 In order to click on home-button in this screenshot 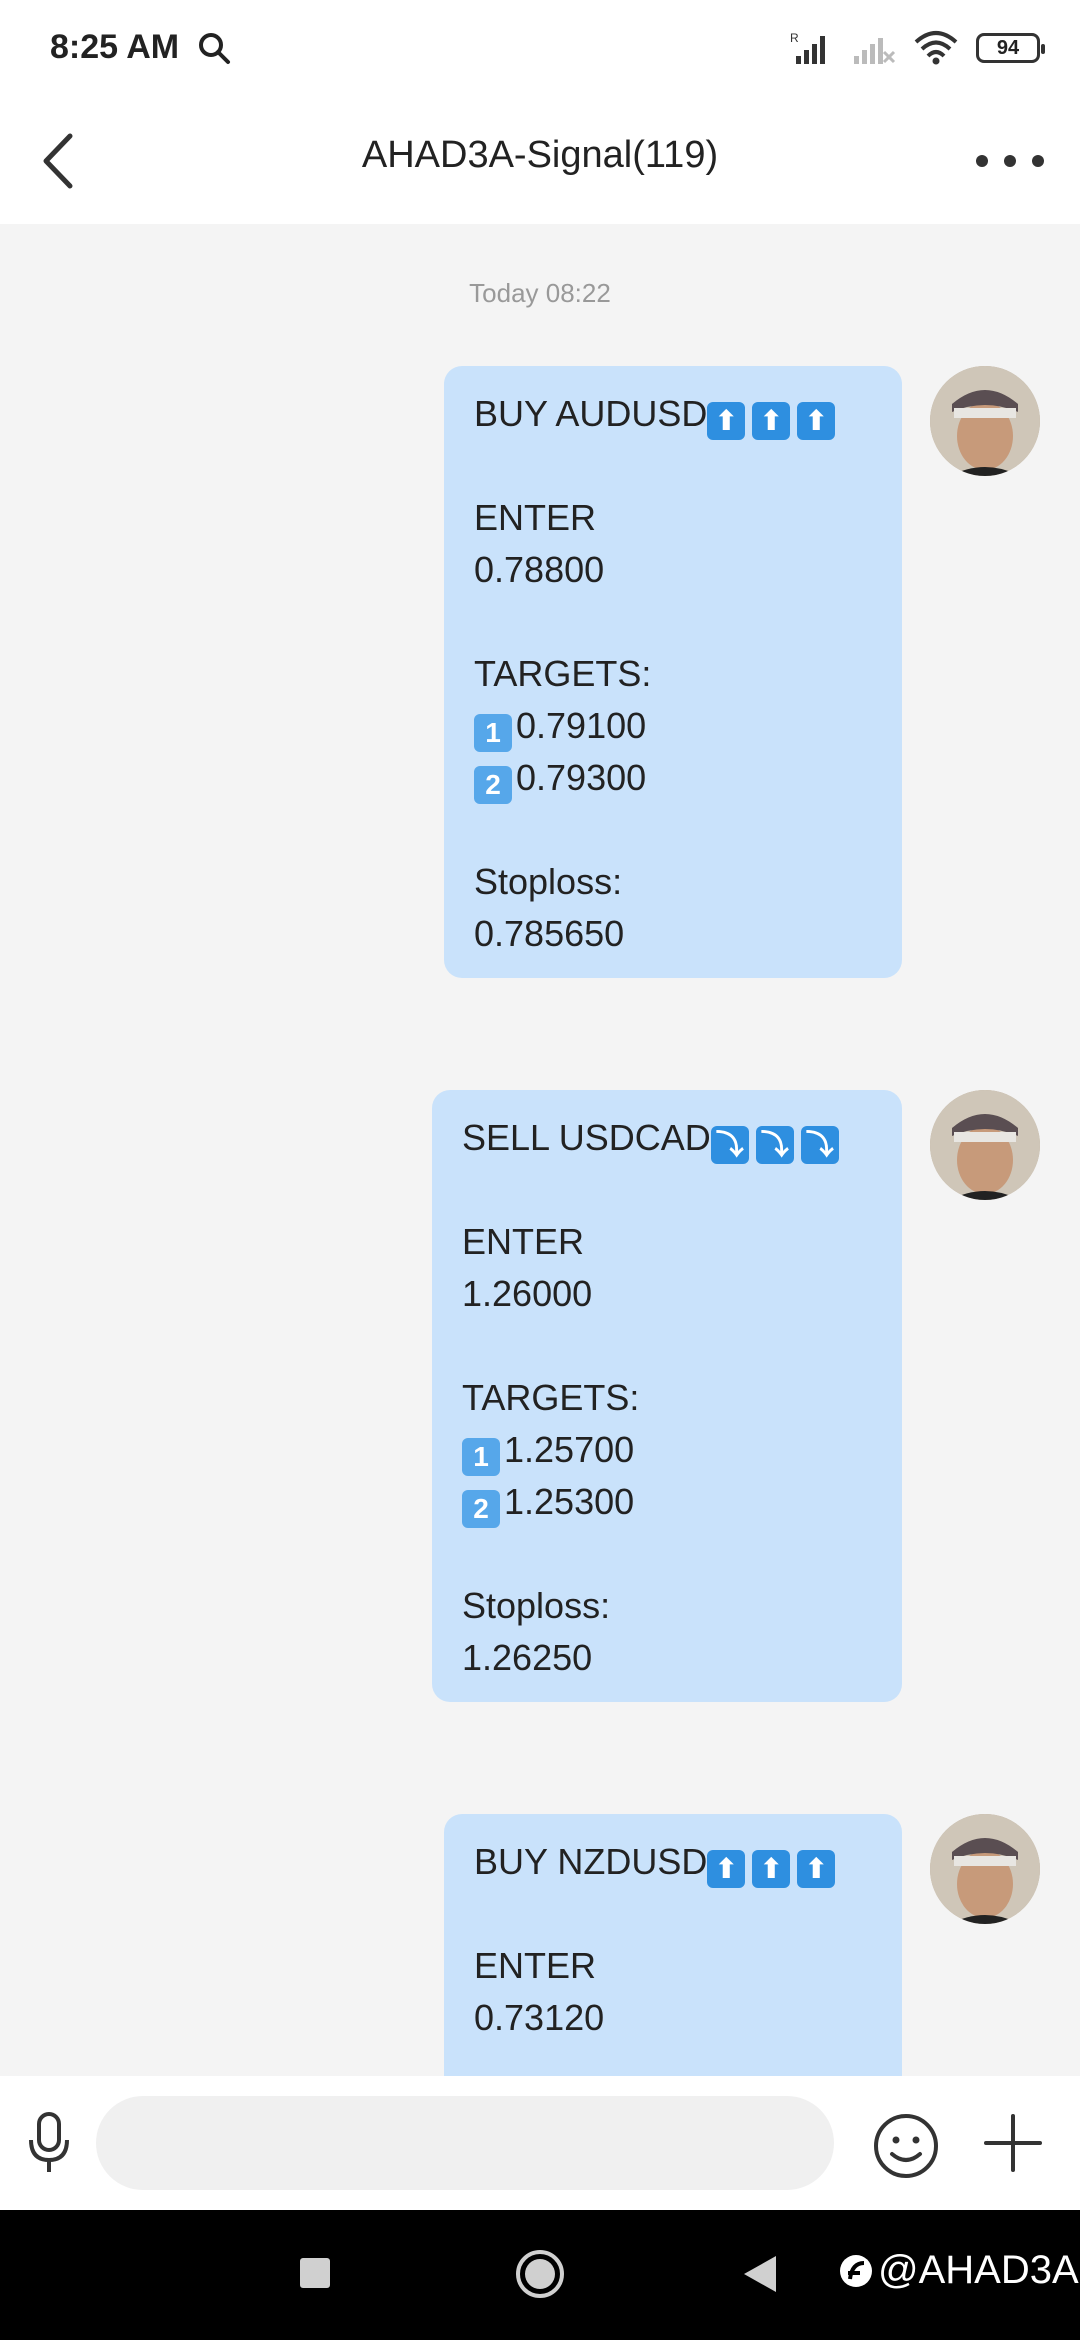, I will do `click(540, 2274)`.